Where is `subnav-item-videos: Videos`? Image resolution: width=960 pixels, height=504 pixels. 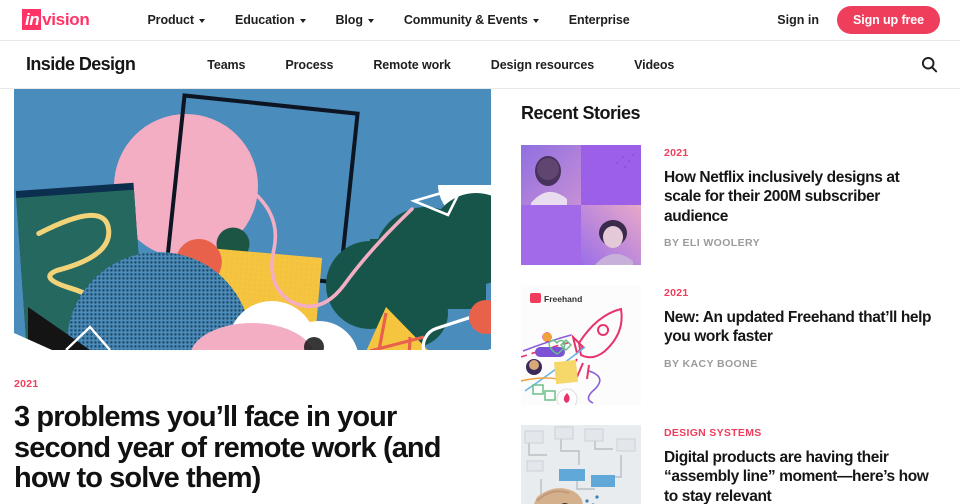
subnav-item-videos: Videos is located at coordinates (654, 65).